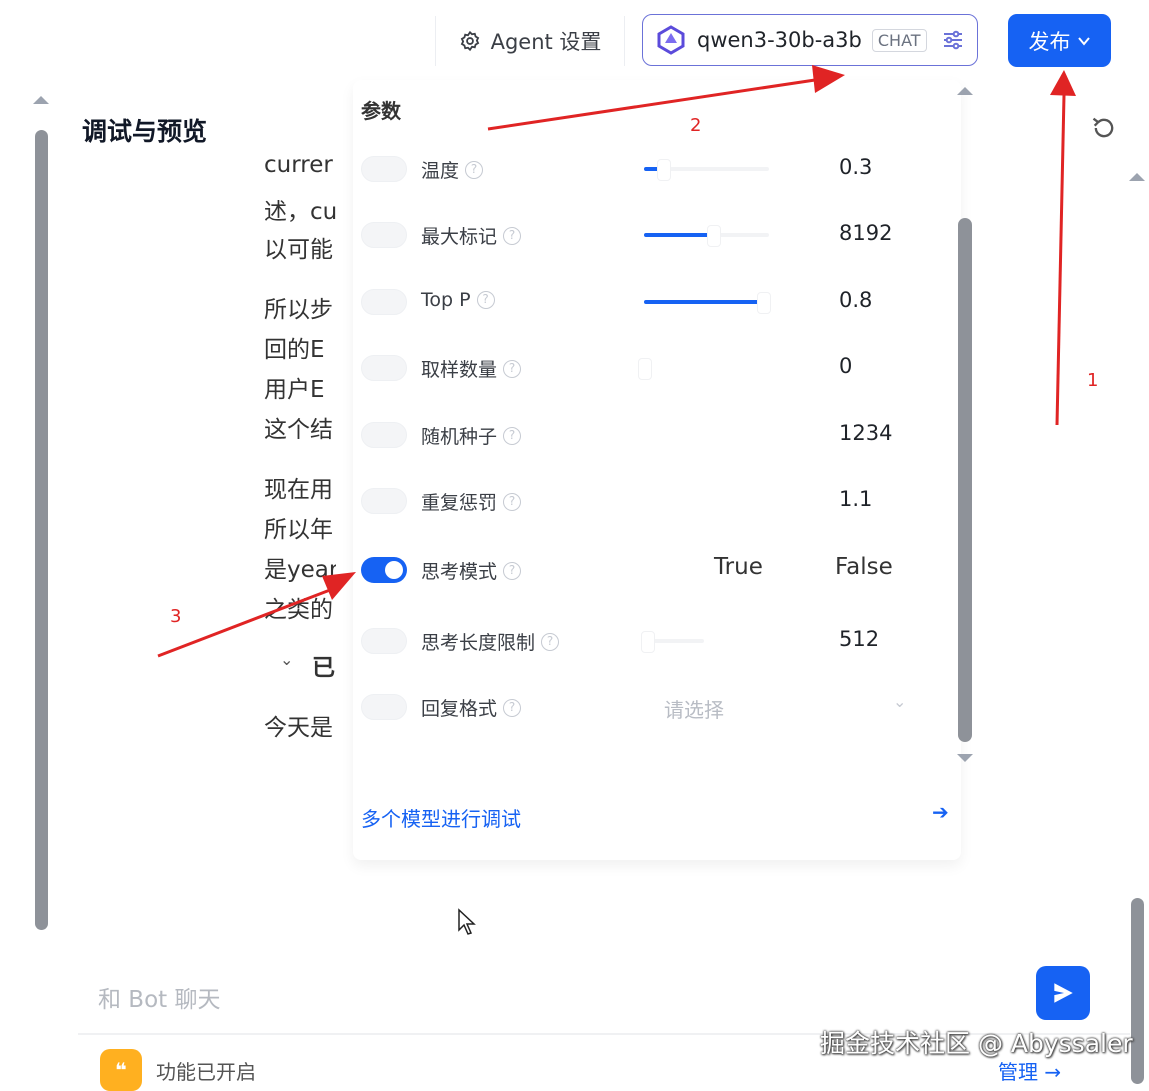 The width and height of the screenshot is (1149, 1091). What do you see at coordinates (469, 41) in the screenshot?
I see `gear-icon` at bounding box center [469, 41].